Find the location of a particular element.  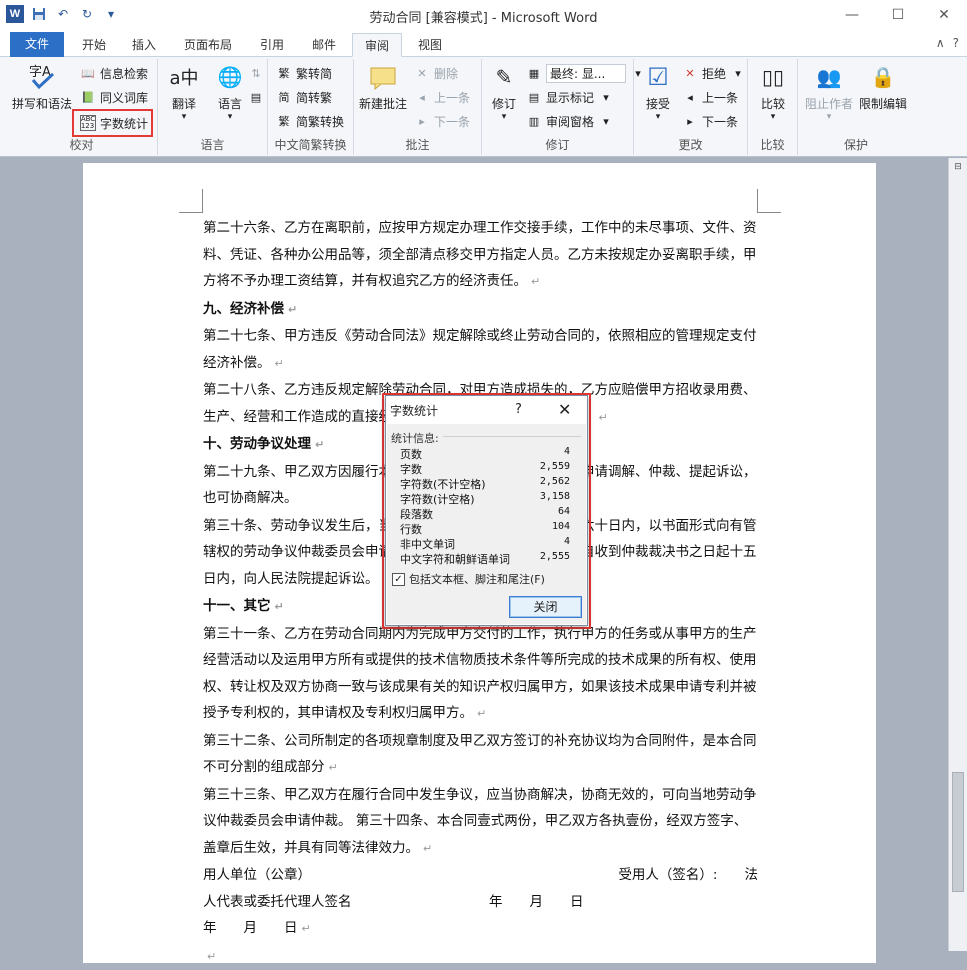

group-comments: 新建批注 ✕删除 ◂上一条 ▸下一条 批注 is located at coordinates (418, 107).